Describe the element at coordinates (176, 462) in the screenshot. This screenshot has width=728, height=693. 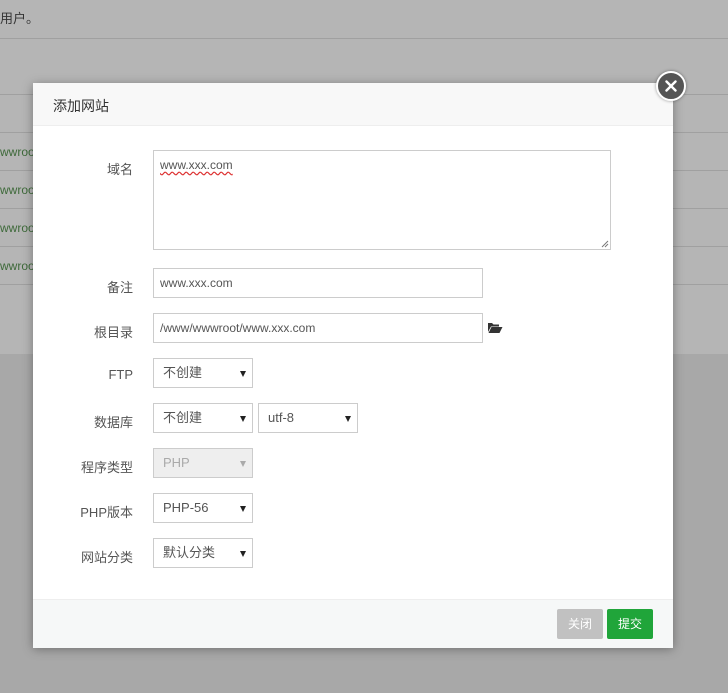
I see `program-type-value: PHP` at that location.